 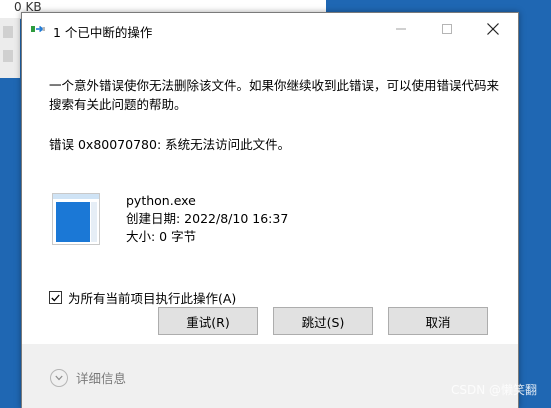 I want to click on details-toggle: 详细信息, so click(x=88, y=377).